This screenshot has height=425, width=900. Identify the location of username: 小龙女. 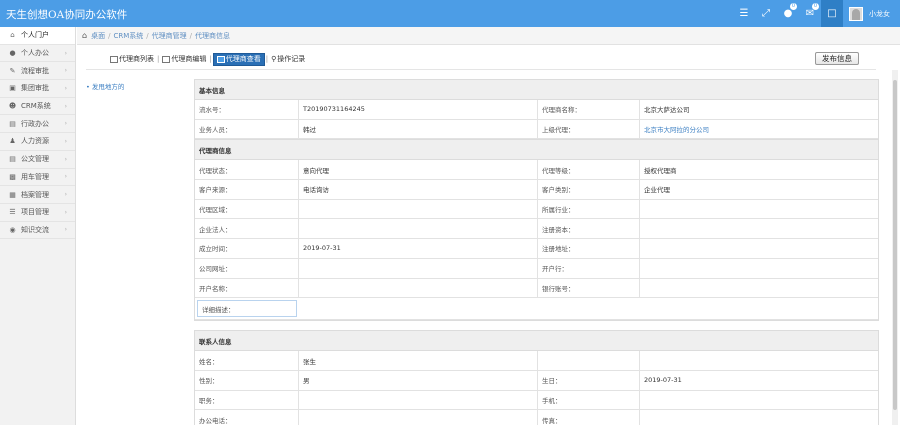
(879, 13).